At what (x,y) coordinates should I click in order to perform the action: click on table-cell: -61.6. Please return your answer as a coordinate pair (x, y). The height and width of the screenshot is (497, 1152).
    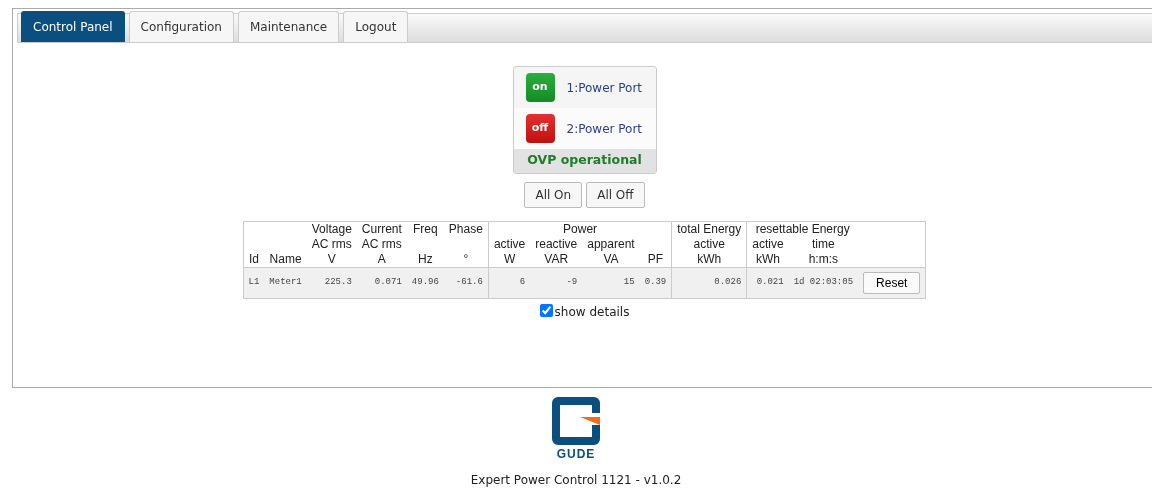
    Looking at the image, I should click on (466, 283).